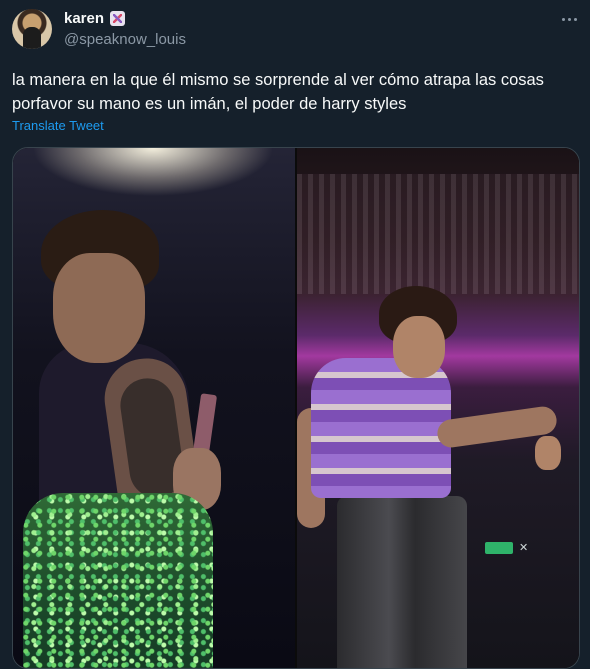 Image resolution: width=590 pixels, height=669 pixels. I want to click on emoji-badge-icon, so click(118, 18).